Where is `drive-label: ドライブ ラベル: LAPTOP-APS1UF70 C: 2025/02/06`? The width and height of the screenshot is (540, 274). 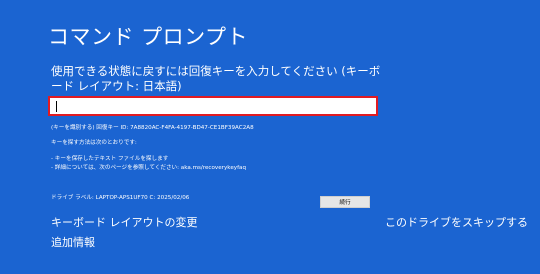
drive-label: ドライブ ラベル: LAPTOP-APS1UF70 C: 2025/02/06 is located at coordinates (120, 198).